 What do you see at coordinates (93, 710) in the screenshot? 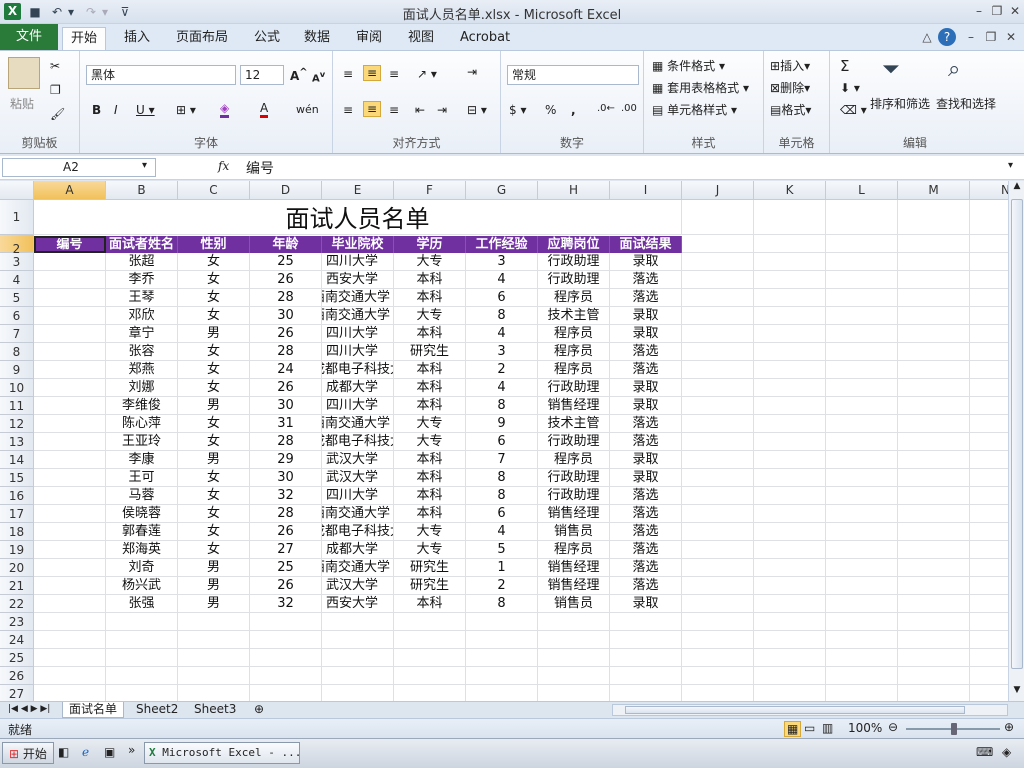
I see `sheet-tab-active: 面试名单` at bounding box center [93, 710].